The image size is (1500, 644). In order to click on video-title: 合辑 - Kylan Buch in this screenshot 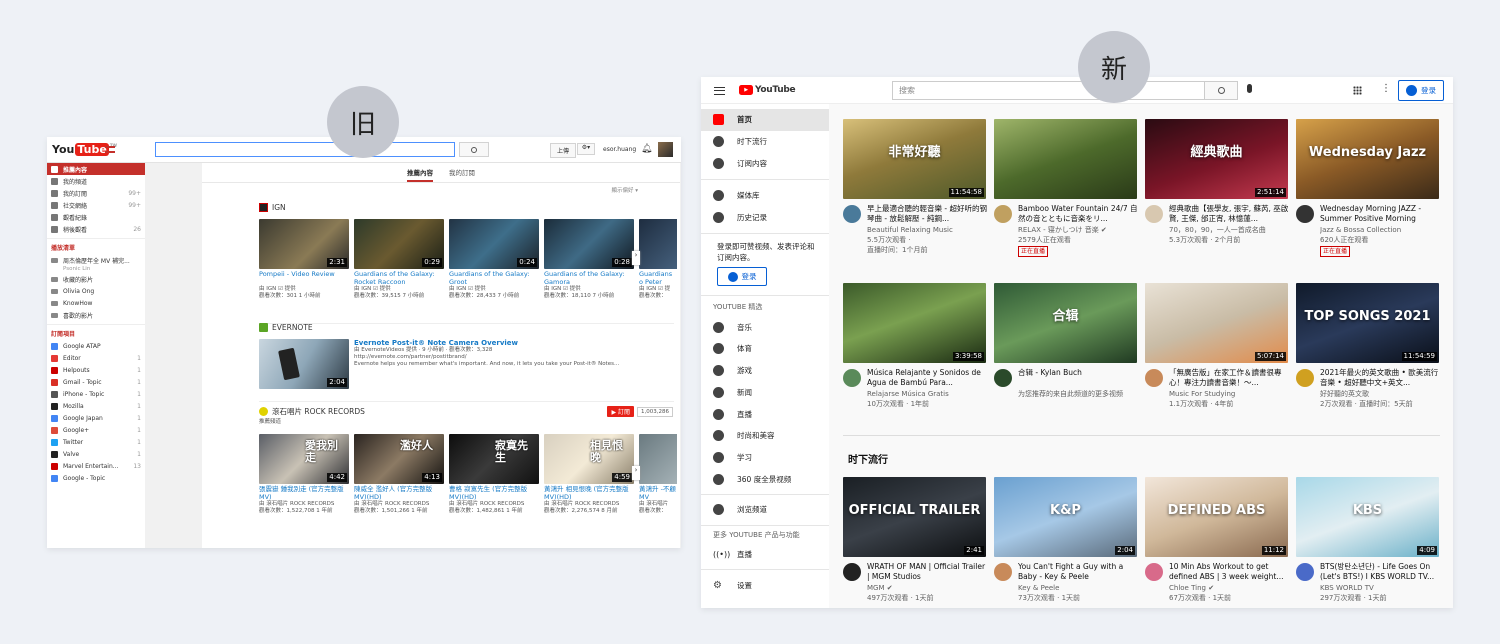, I will do `click(1078, 378)`.